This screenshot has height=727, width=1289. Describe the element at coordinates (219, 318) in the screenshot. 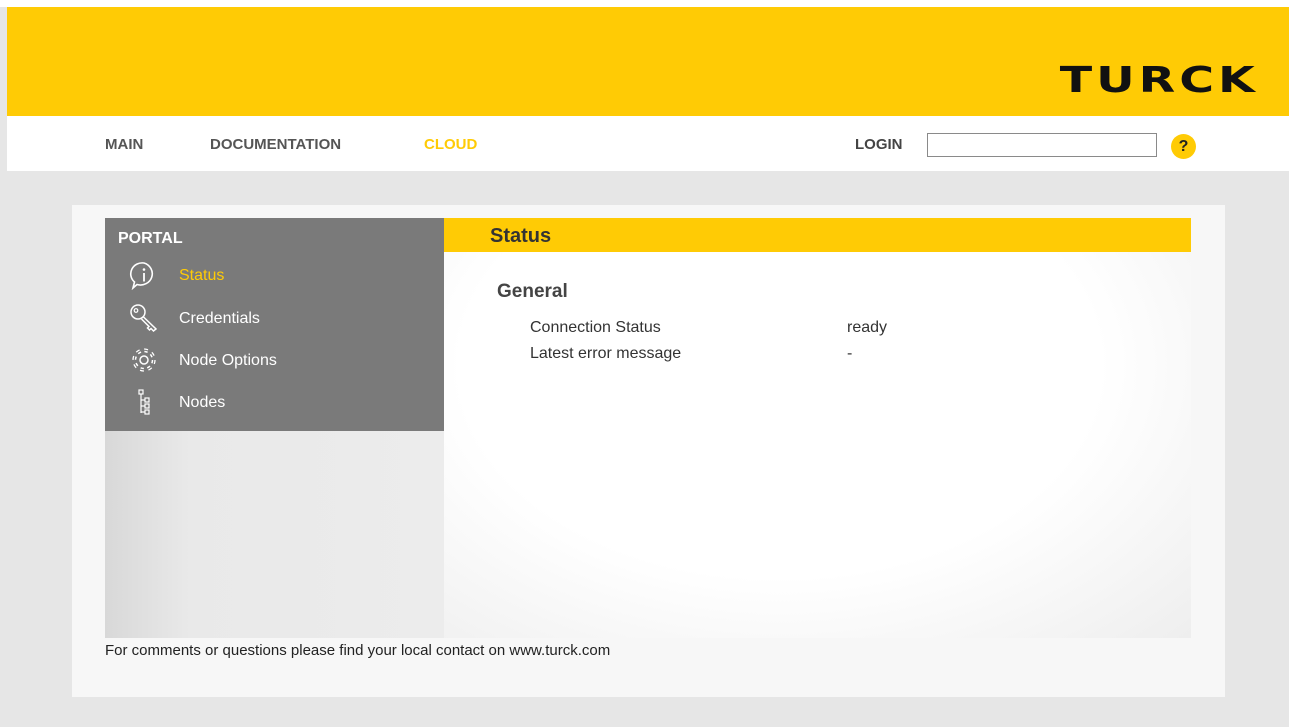

I see `sidebar-item-label: Credentials` at that location.